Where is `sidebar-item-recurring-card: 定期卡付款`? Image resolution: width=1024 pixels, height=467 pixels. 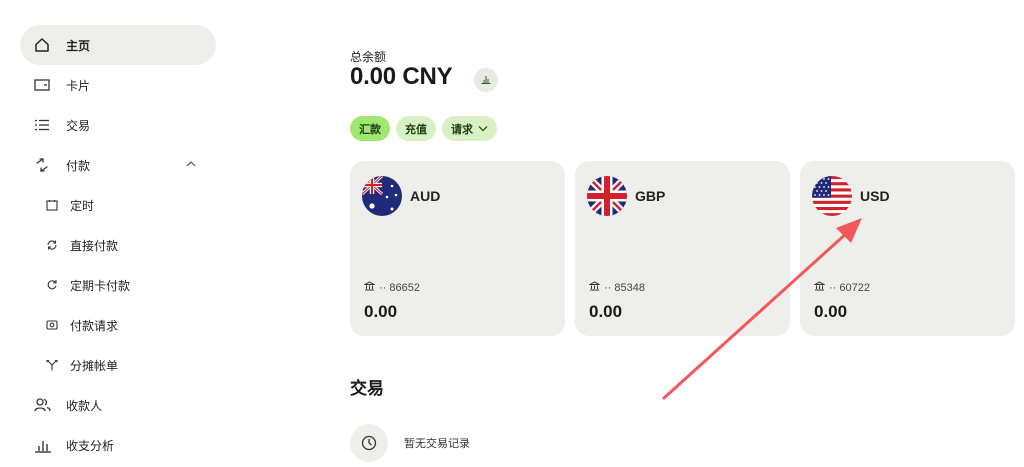 sidebar-item-recurring-card: 定期卡付款 is located at coordinates (118, 285).